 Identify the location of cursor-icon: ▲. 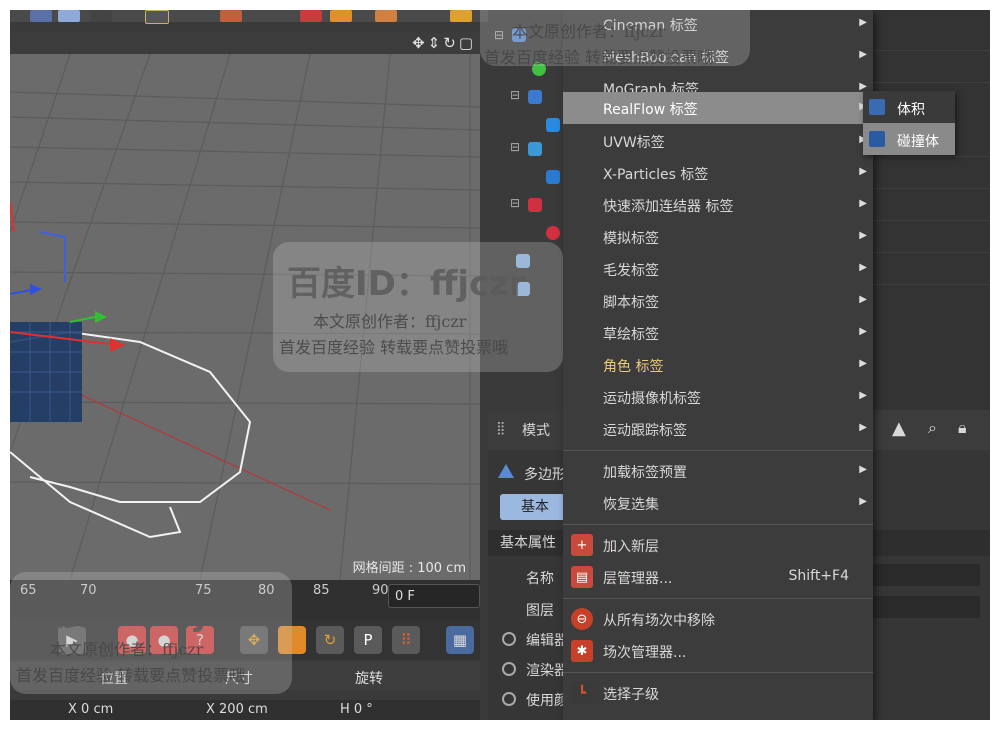
(899, 428).